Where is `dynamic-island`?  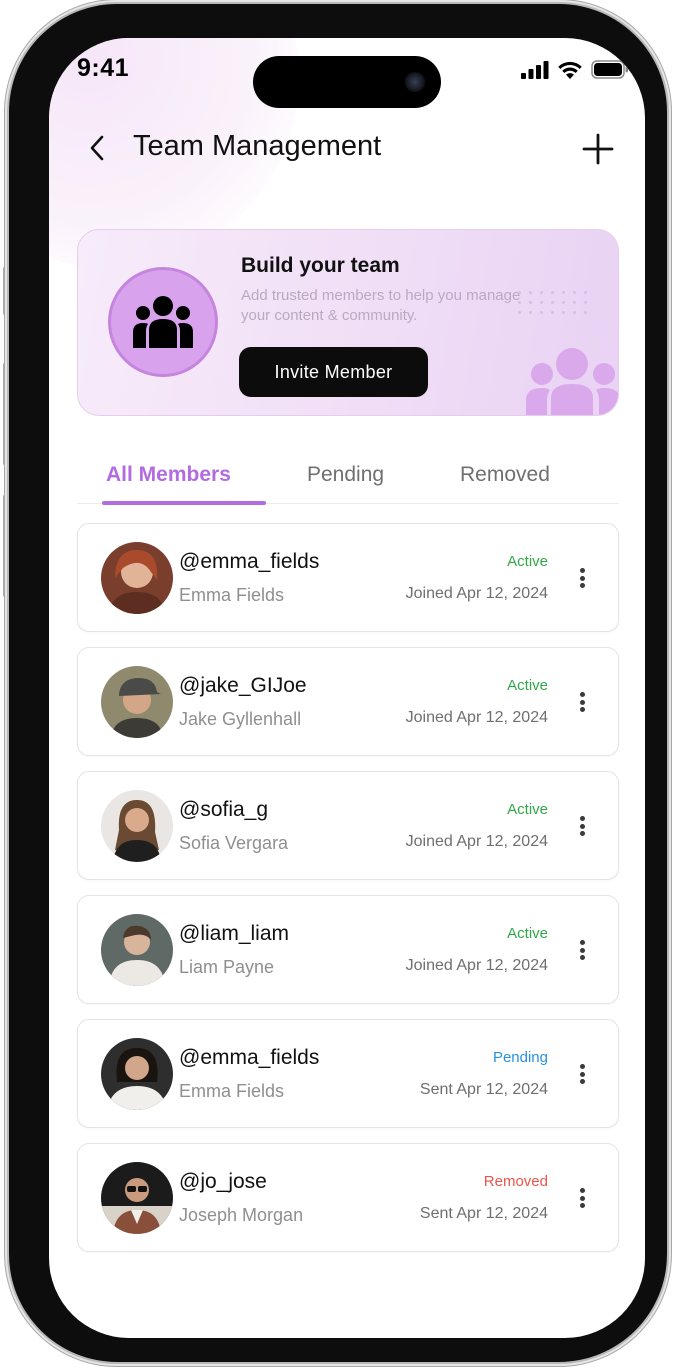
dynamic-island is located at coordinates (347, 82).